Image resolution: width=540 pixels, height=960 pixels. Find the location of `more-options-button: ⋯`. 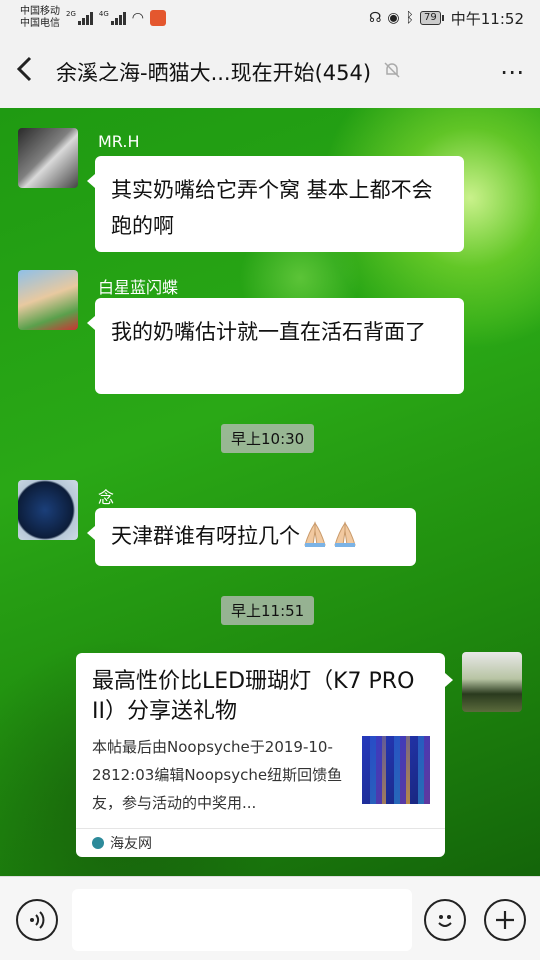

more-options-button: ⋯ is located at coordinates (513, 72).